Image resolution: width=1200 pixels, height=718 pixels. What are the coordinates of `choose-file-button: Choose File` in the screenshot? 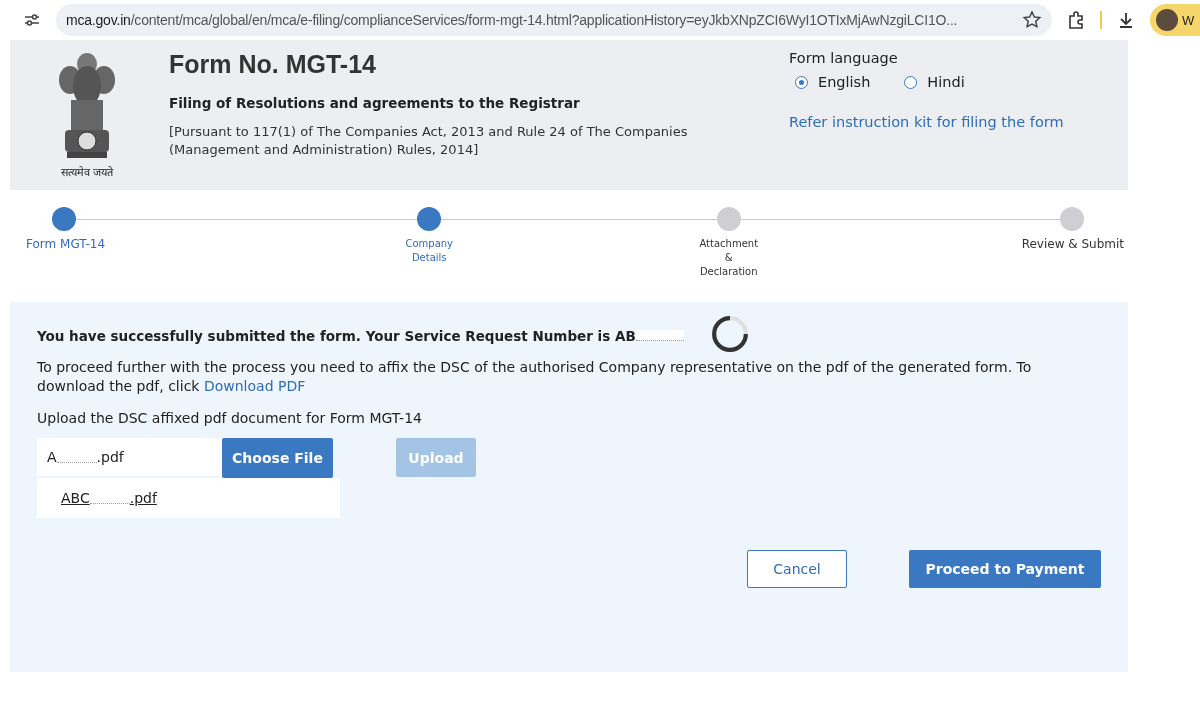 It's located at (277, 458).